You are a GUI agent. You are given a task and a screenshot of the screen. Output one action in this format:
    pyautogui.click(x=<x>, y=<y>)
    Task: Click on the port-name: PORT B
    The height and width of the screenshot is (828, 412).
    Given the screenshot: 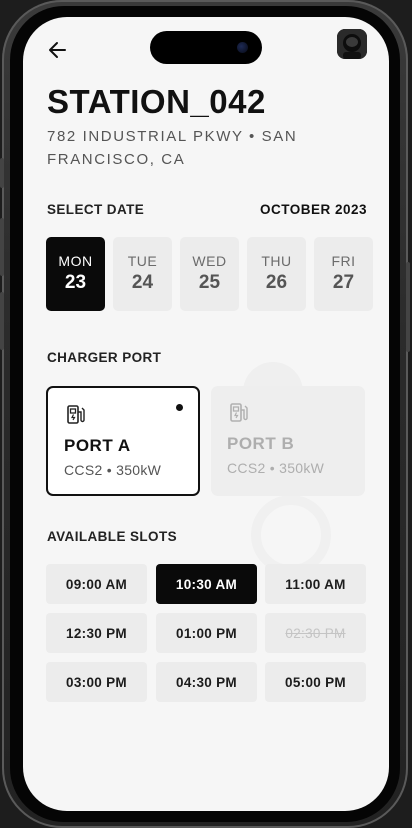 What is the action you would take?
    pyautogui.click(x=261, y=443)
    